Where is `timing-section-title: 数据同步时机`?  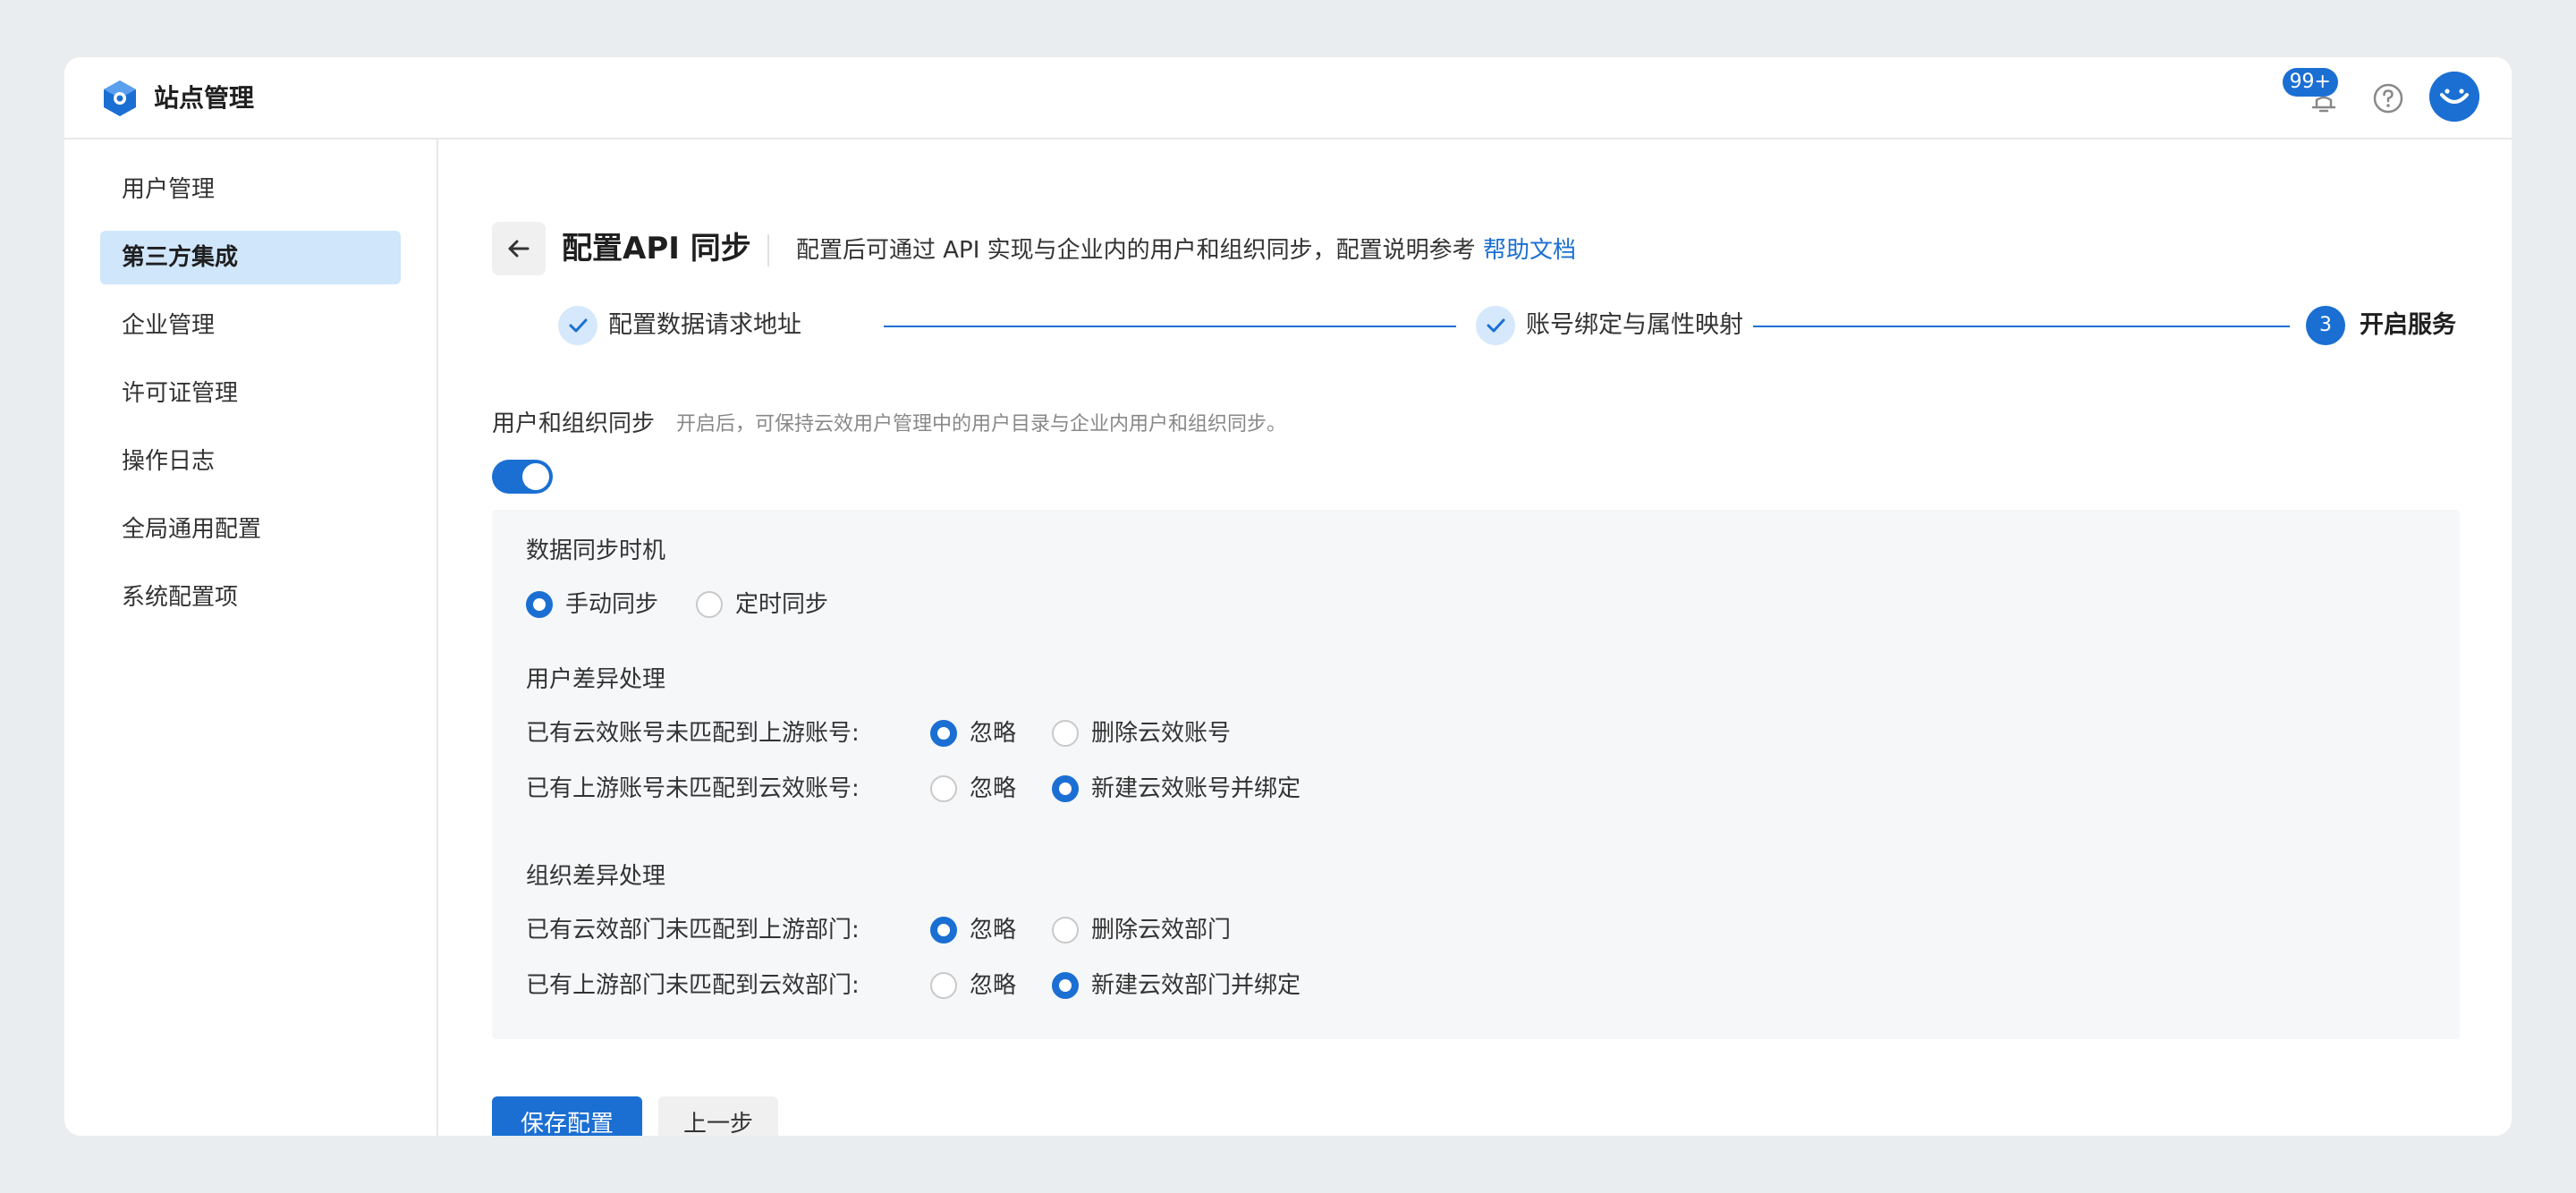 timing-section-title: 数据同步时机 is located at coordinates (596, 550).